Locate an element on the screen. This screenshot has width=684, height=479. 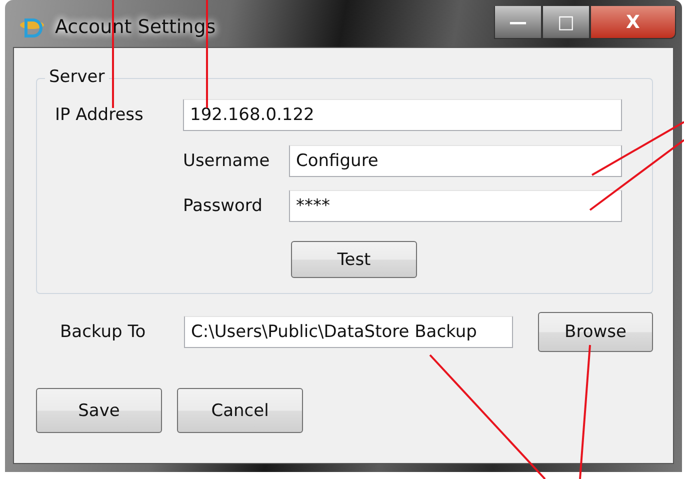
password-field: **** is located at coordinates (455, 206).